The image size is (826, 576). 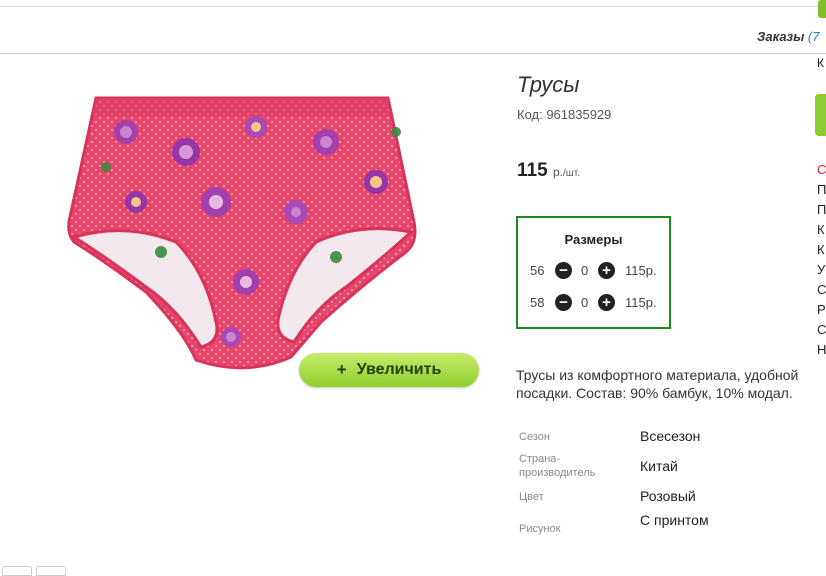 I want to click on product-code: Код: 961835929, so click(x=564, y=114).